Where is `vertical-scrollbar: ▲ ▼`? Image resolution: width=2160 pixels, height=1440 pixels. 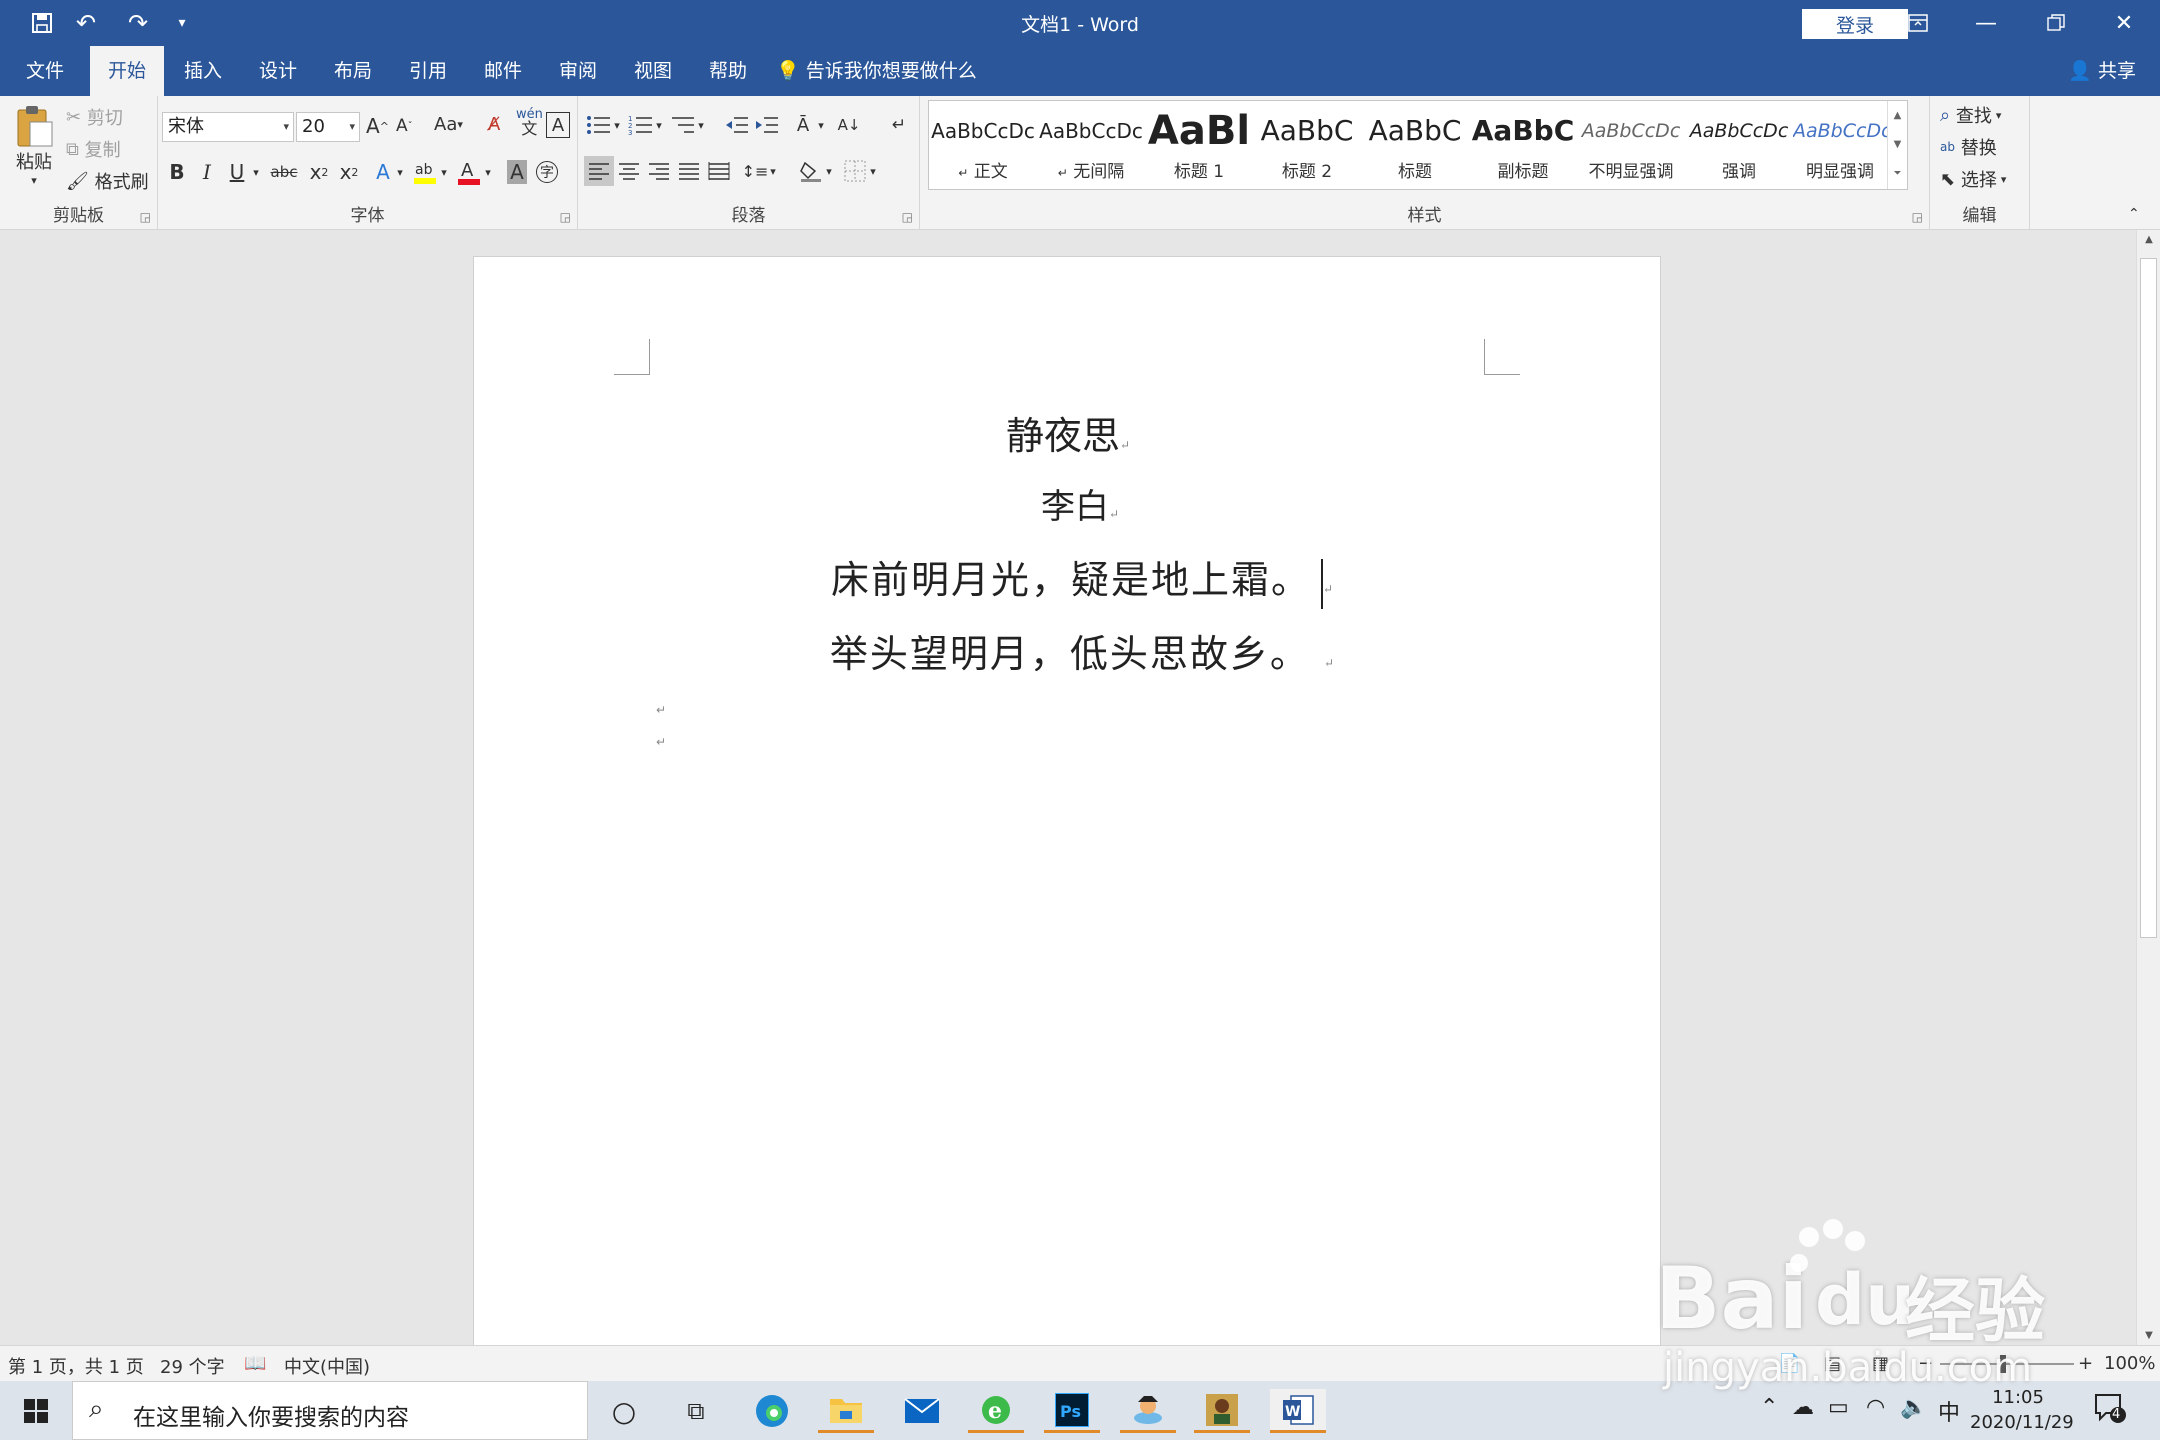
vertical-scrollbar: ▲ ▼ is located at coordinates (2148, 787).